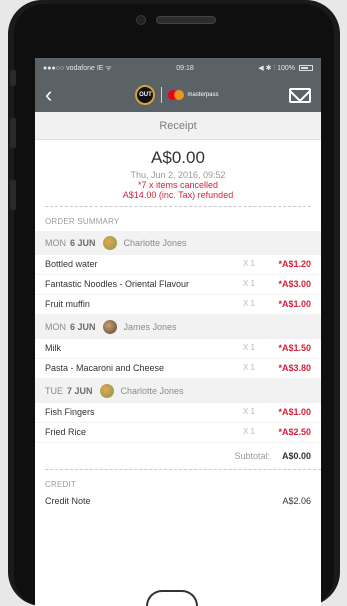 This screenshot has width=347, height=606. What do you see at coordinates (68, 501) in the screenshot?
I see `credit-label: Credit Note` at bounding box center [68, 501].